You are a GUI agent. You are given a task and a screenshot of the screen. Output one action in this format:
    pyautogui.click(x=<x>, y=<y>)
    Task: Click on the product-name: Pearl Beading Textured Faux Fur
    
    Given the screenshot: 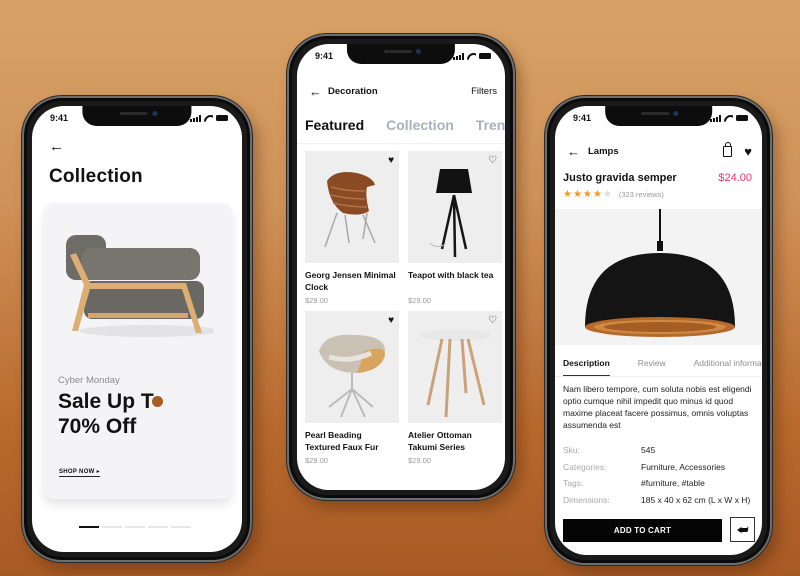 What is the action you would take?
    pyautogui.click(x=342, y=441)
    